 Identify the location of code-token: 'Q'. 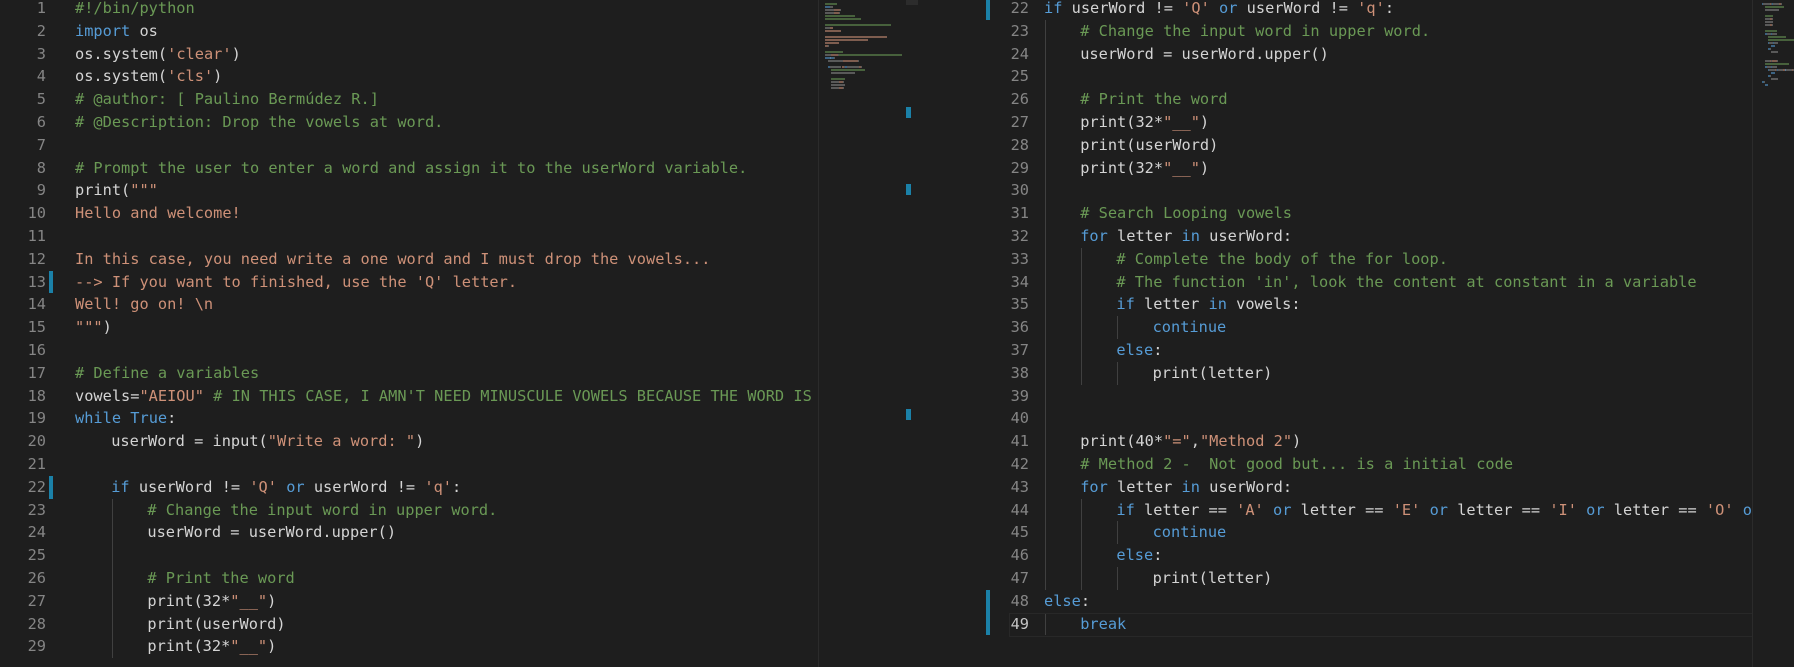
(1196, 8).